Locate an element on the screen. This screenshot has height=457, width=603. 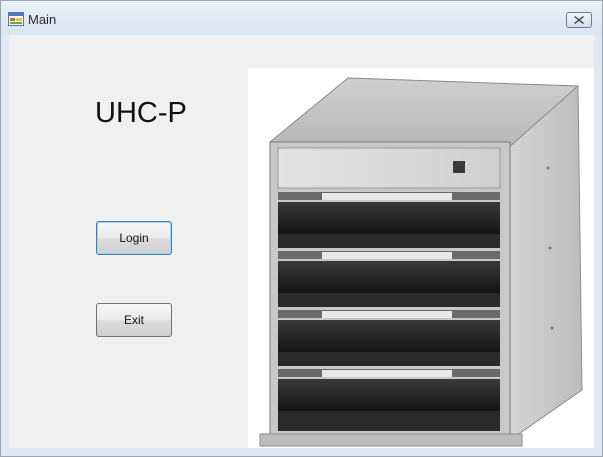
close-button is located at coordinates (579, 20).